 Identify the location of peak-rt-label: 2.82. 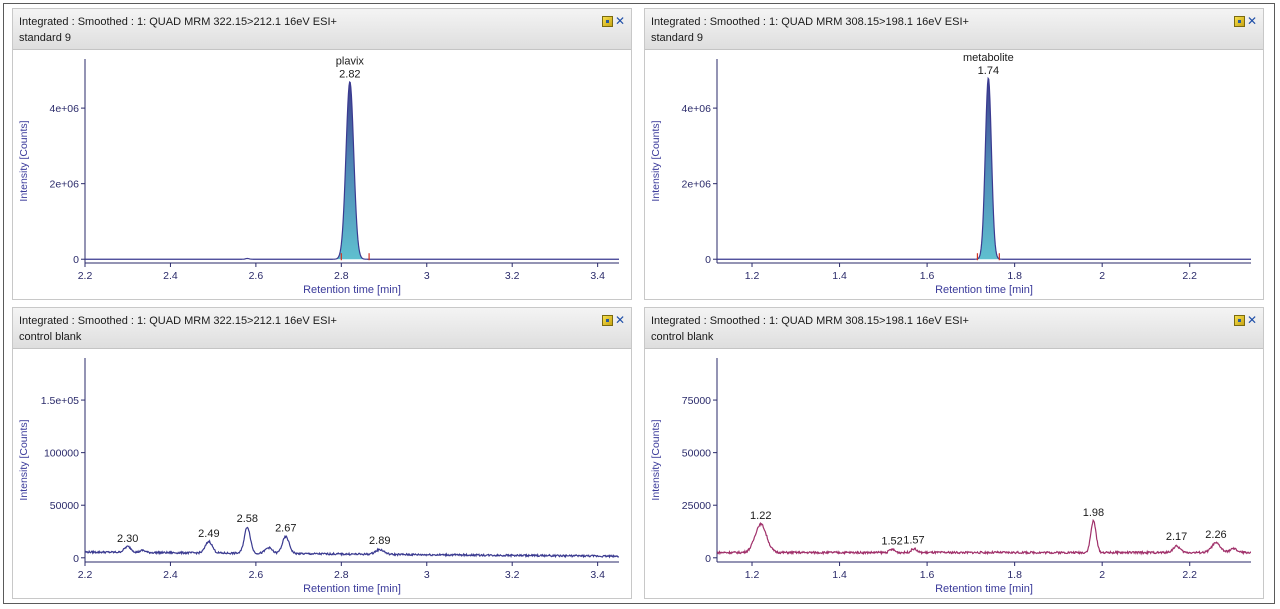
(349, 75).